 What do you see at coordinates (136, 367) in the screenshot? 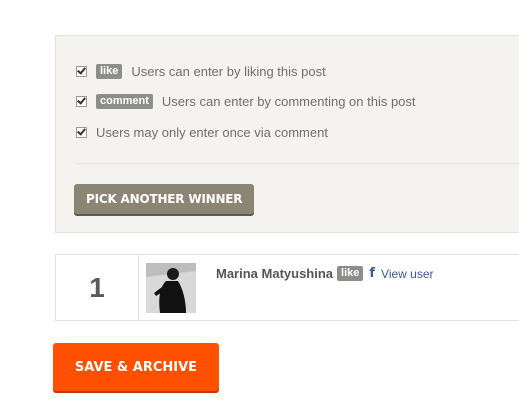
I see `save-and-archive-button: SAVE & ARCHIVE` at bounding box center [136, 367].